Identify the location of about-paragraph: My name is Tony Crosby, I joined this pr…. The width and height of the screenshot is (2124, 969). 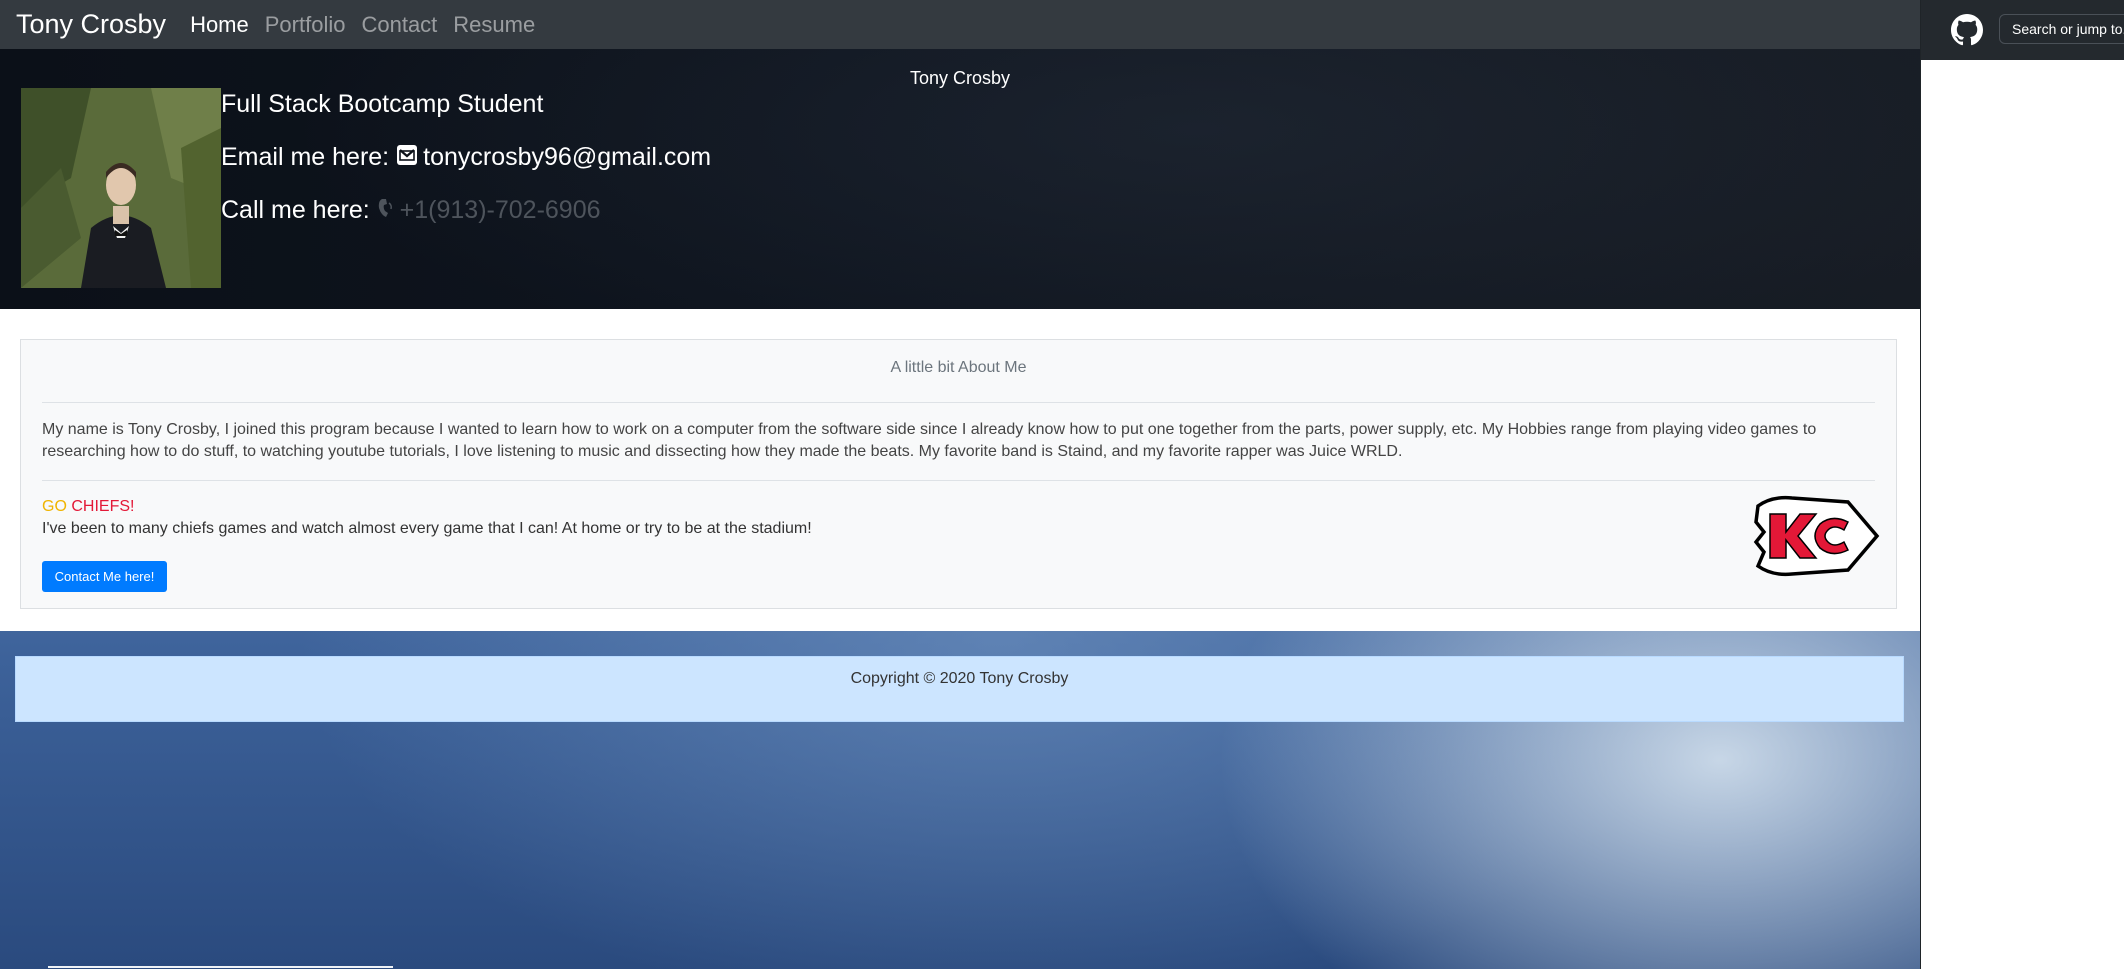
(929, 440).